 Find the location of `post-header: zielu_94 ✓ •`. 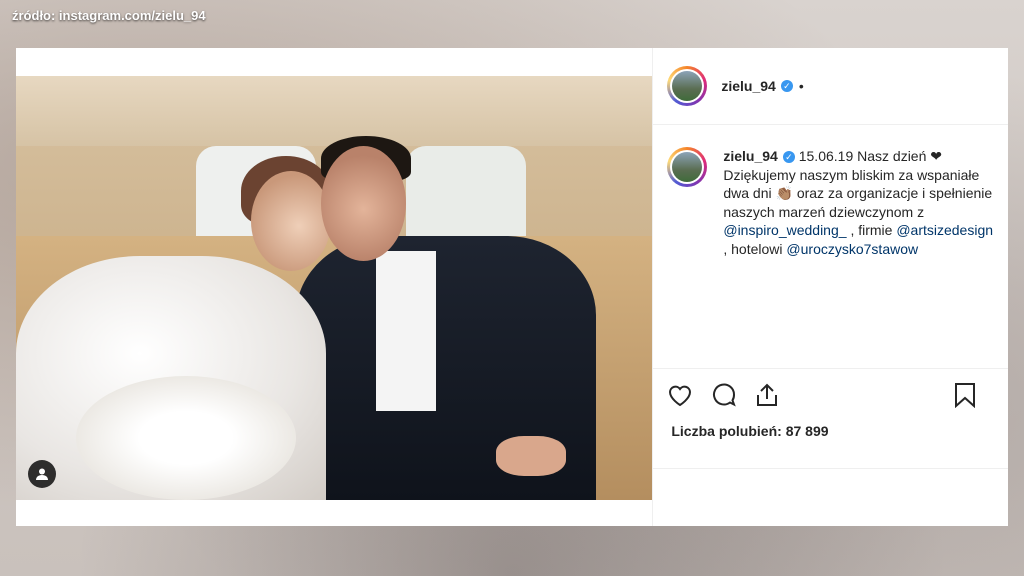

post-header: zielu_94 ✓ • is located at coordinates (830, 86).